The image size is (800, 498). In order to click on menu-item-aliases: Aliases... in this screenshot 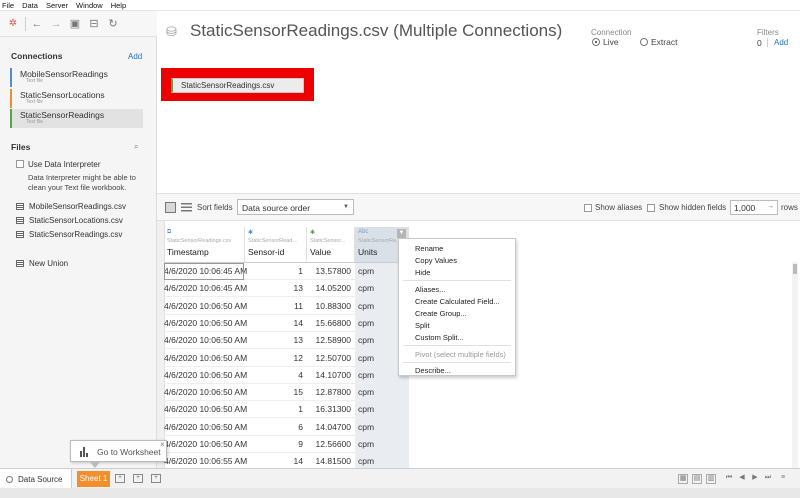, I will do `click(430, 289)`.